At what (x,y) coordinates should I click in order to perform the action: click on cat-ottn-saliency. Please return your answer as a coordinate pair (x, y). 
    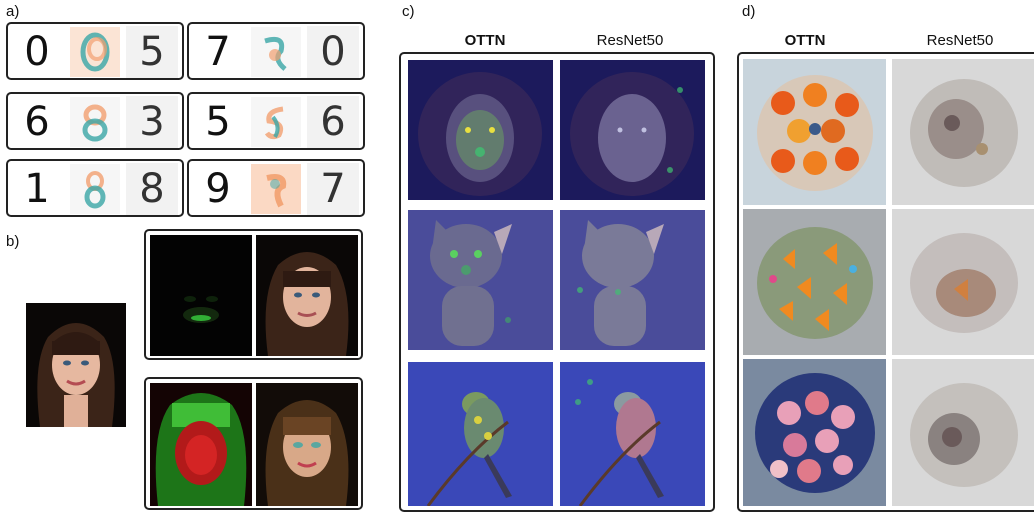
    Looking at the image, I should click on (480, 280).